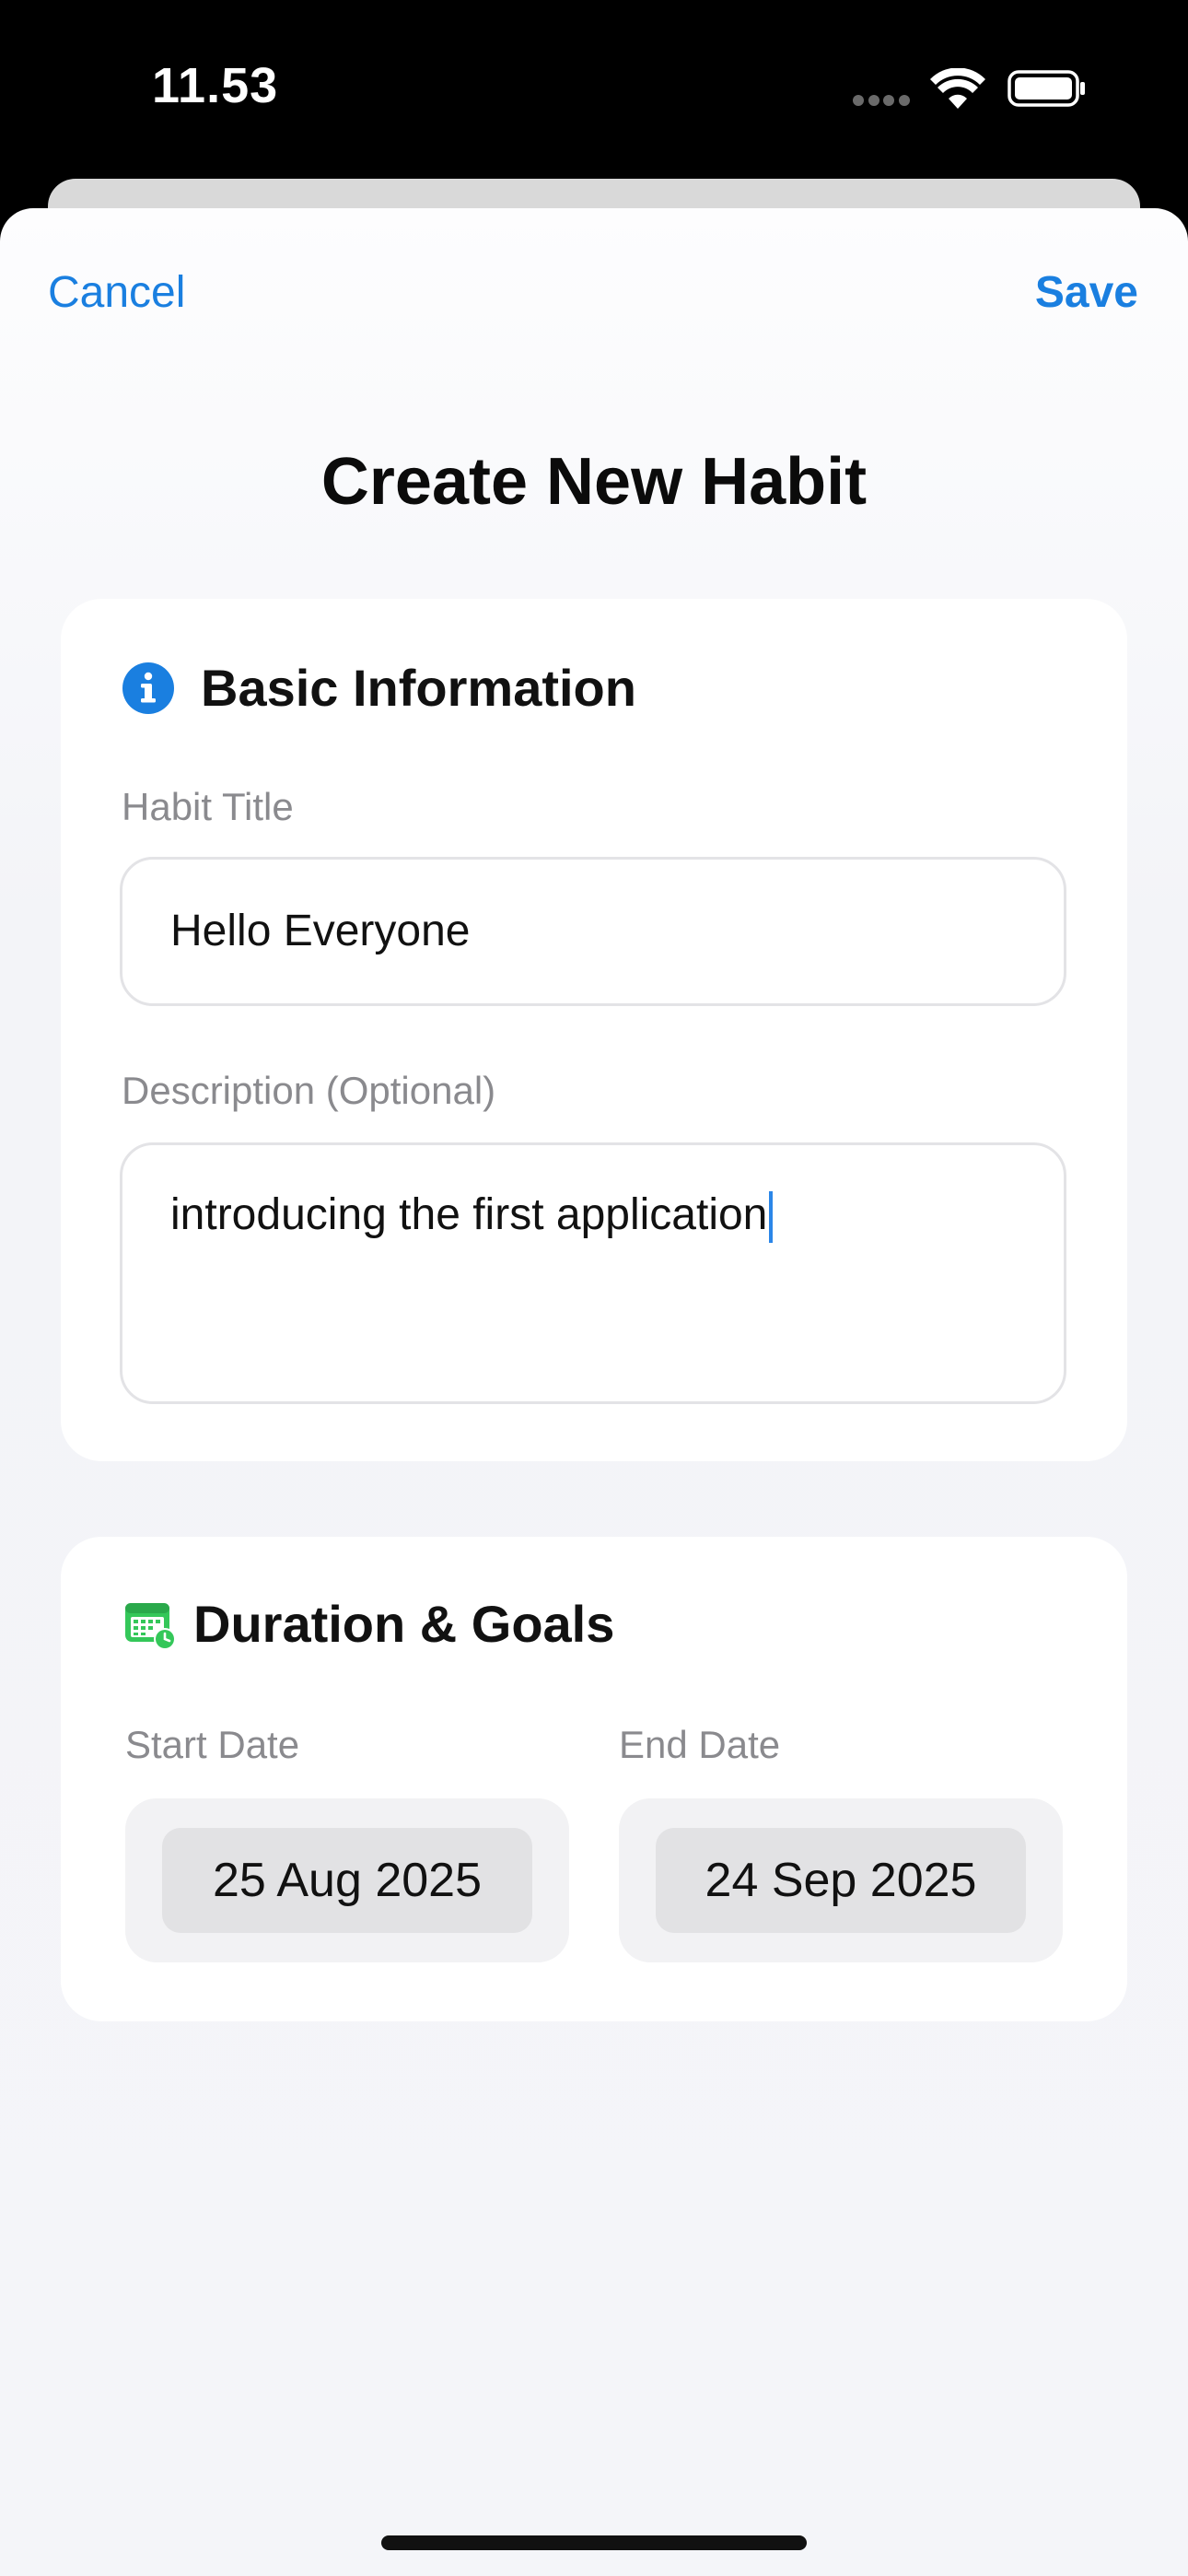  What do you see at coordinates (771, 1217) in the screenshot?
I see `text-cursor` at bounding box center [771, 1217].